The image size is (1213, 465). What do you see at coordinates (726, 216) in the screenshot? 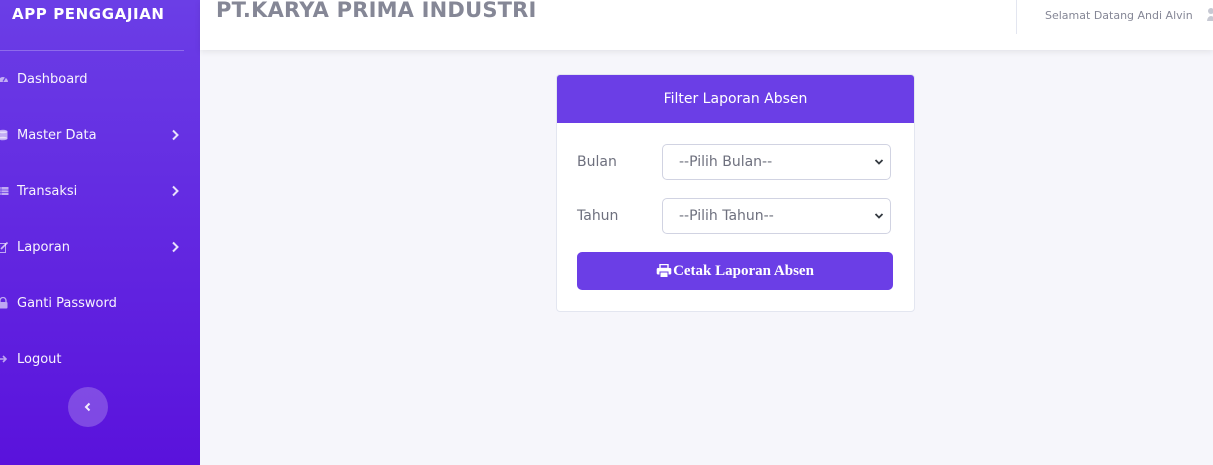
I see `year-select-value: --Pilih Tahun--` at bounding box center [726, 216].